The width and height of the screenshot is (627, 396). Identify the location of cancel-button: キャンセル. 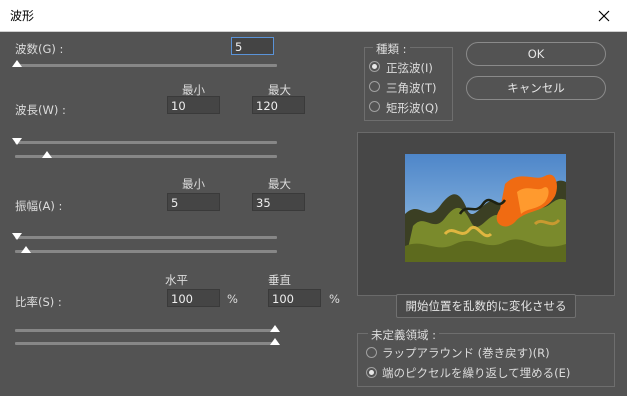
(536, 88).